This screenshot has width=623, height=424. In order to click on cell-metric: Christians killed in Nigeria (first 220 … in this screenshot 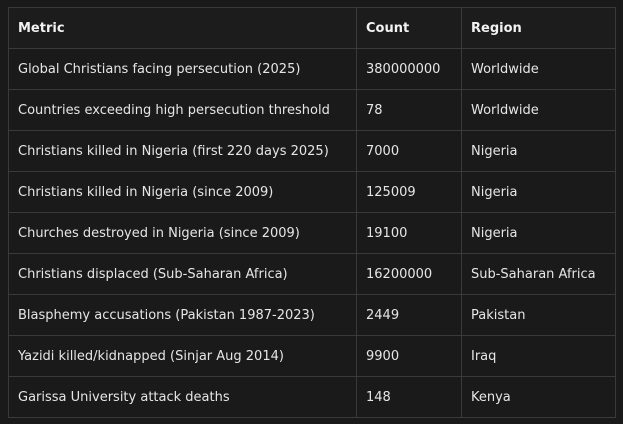, I will do `click(182, 151)`.